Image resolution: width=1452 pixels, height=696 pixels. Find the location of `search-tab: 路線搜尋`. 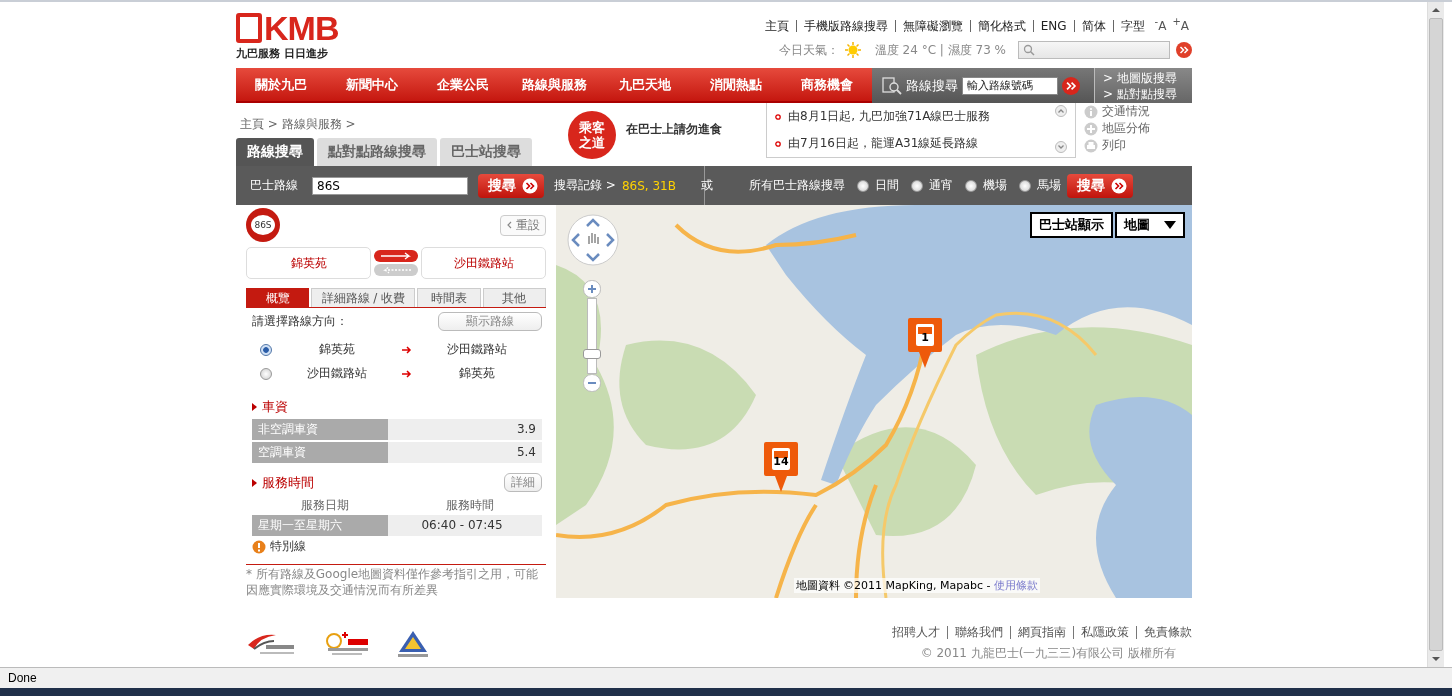

search-tab: 路線搜尋 is located at coordinates (275, 152).